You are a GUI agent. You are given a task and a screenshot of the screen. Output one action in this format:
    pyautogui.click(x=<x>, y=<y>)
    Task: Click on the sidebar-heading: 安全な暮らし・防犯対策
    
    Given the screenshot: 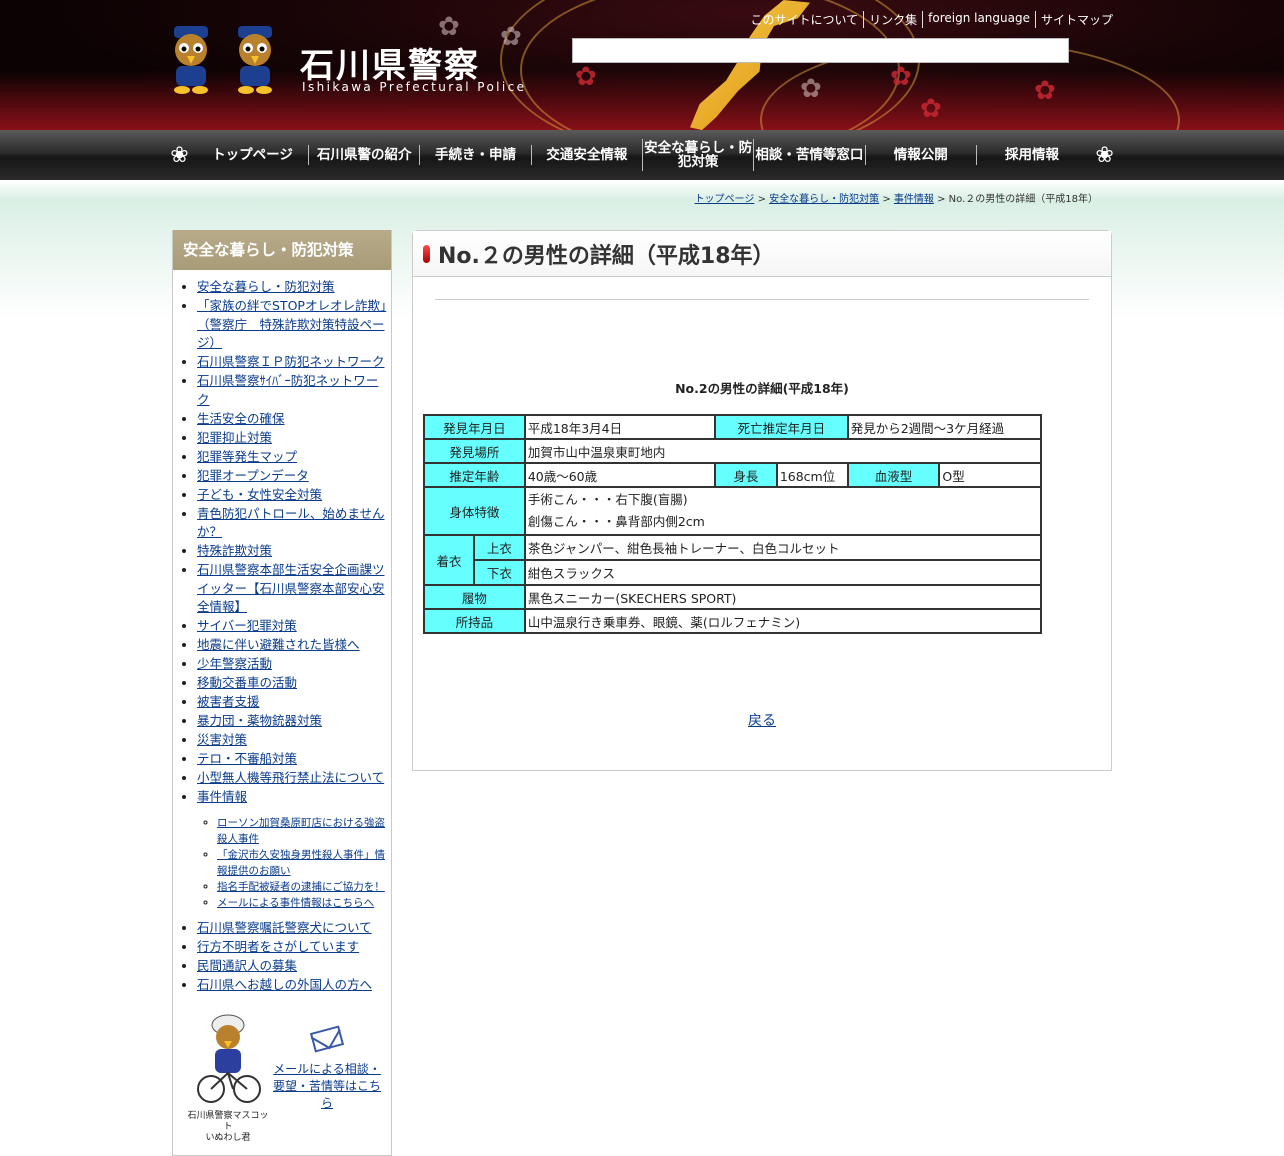 What is the action you would take?
    pyautogui.click(x=282, y=250)
    